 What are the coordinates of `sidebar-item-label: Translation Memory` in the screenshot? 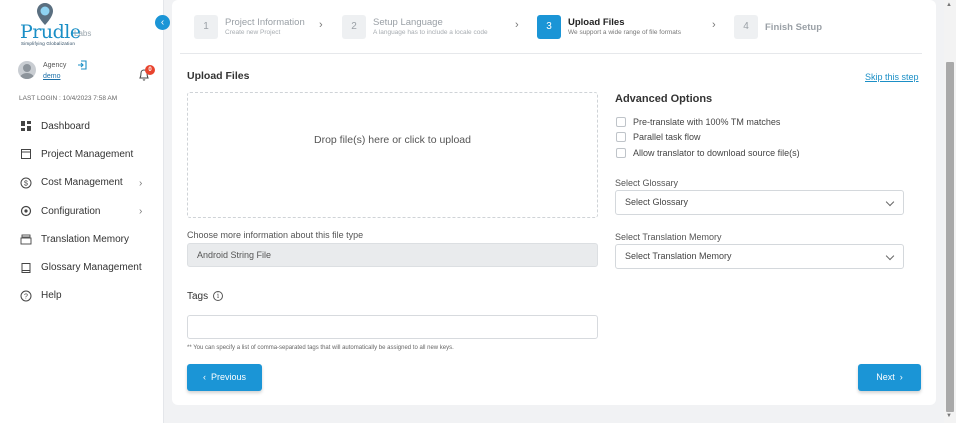 It's located at (85, 239).